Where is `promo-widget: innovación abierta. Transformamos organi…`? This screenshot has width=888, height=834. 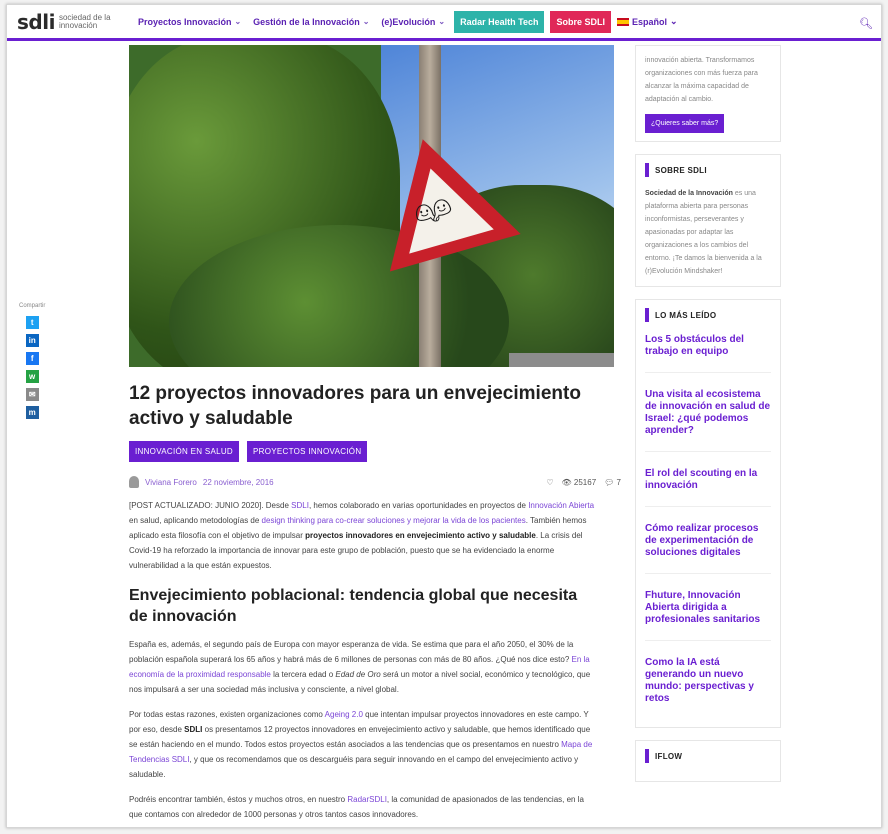
promo-widget: innovación abierta. Transformamos organi… is located at coordinates (708, 93).